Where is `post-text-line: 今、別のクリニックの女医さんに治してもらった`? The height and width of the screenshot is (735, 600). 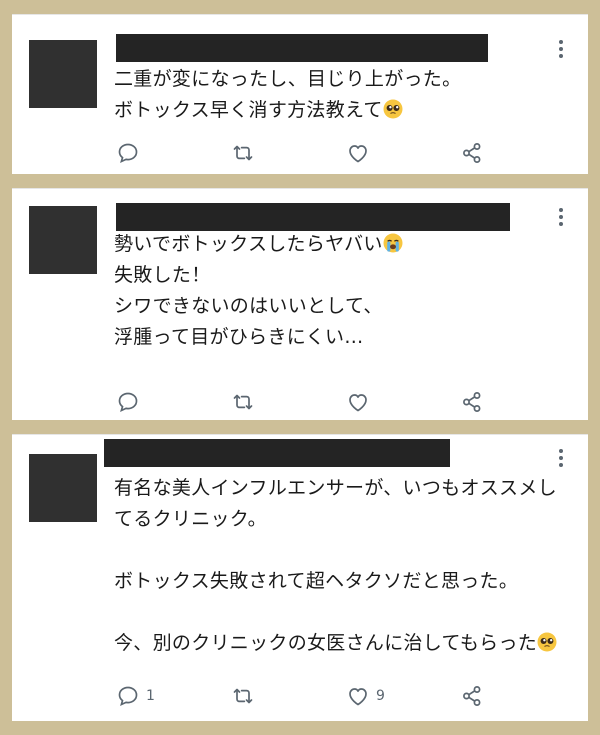 post-text-line: 今、別のクリニックの女医さんに治してもらった is located at coordinates (326, 643).